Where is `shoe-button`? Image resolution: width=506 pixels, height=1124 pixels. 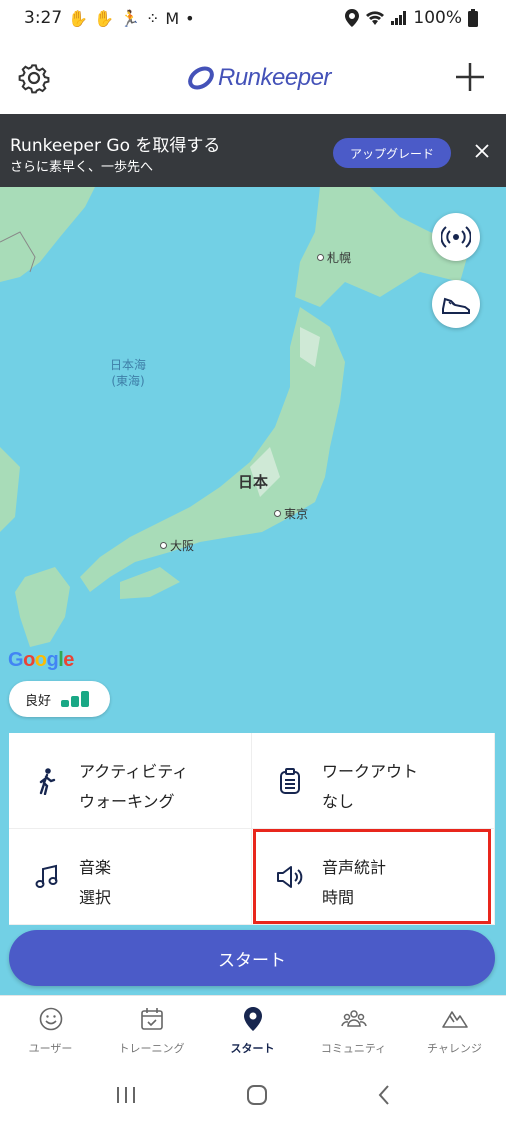 shoe-button is located at coordinates (456, 304).